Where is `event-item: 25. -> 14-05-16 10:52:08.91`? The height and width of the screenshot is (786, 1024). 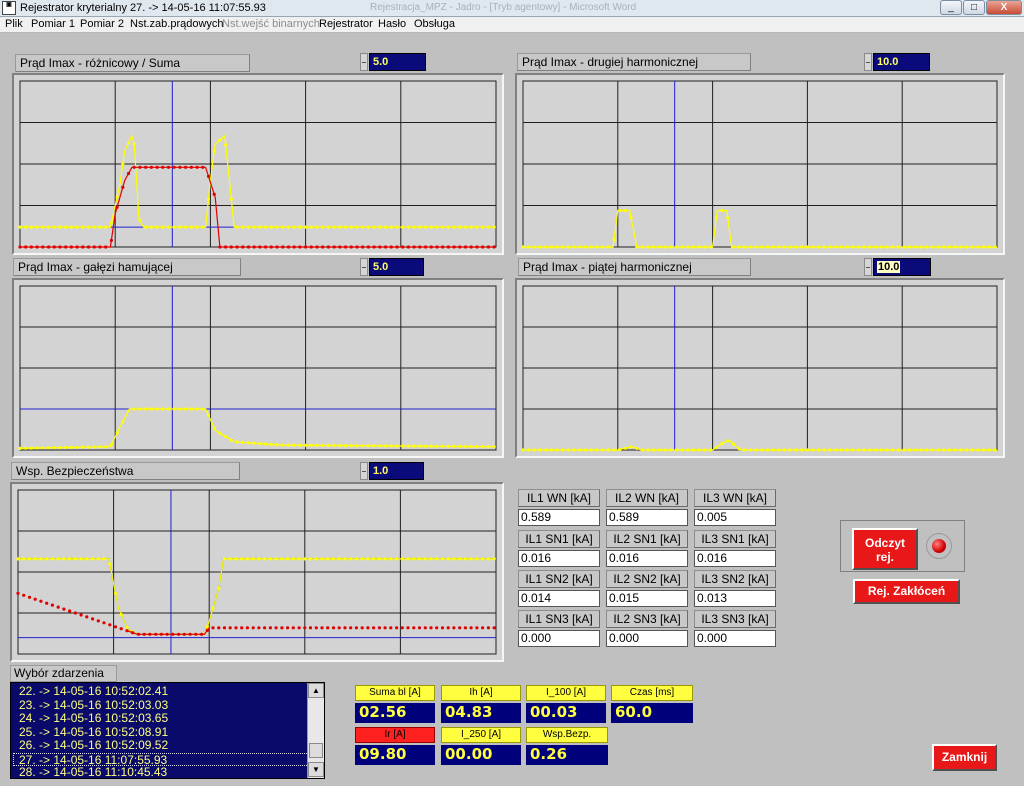 event-item: 25. -> 14-05-16 10:52:08.91 is located at coordinates (164, 732).